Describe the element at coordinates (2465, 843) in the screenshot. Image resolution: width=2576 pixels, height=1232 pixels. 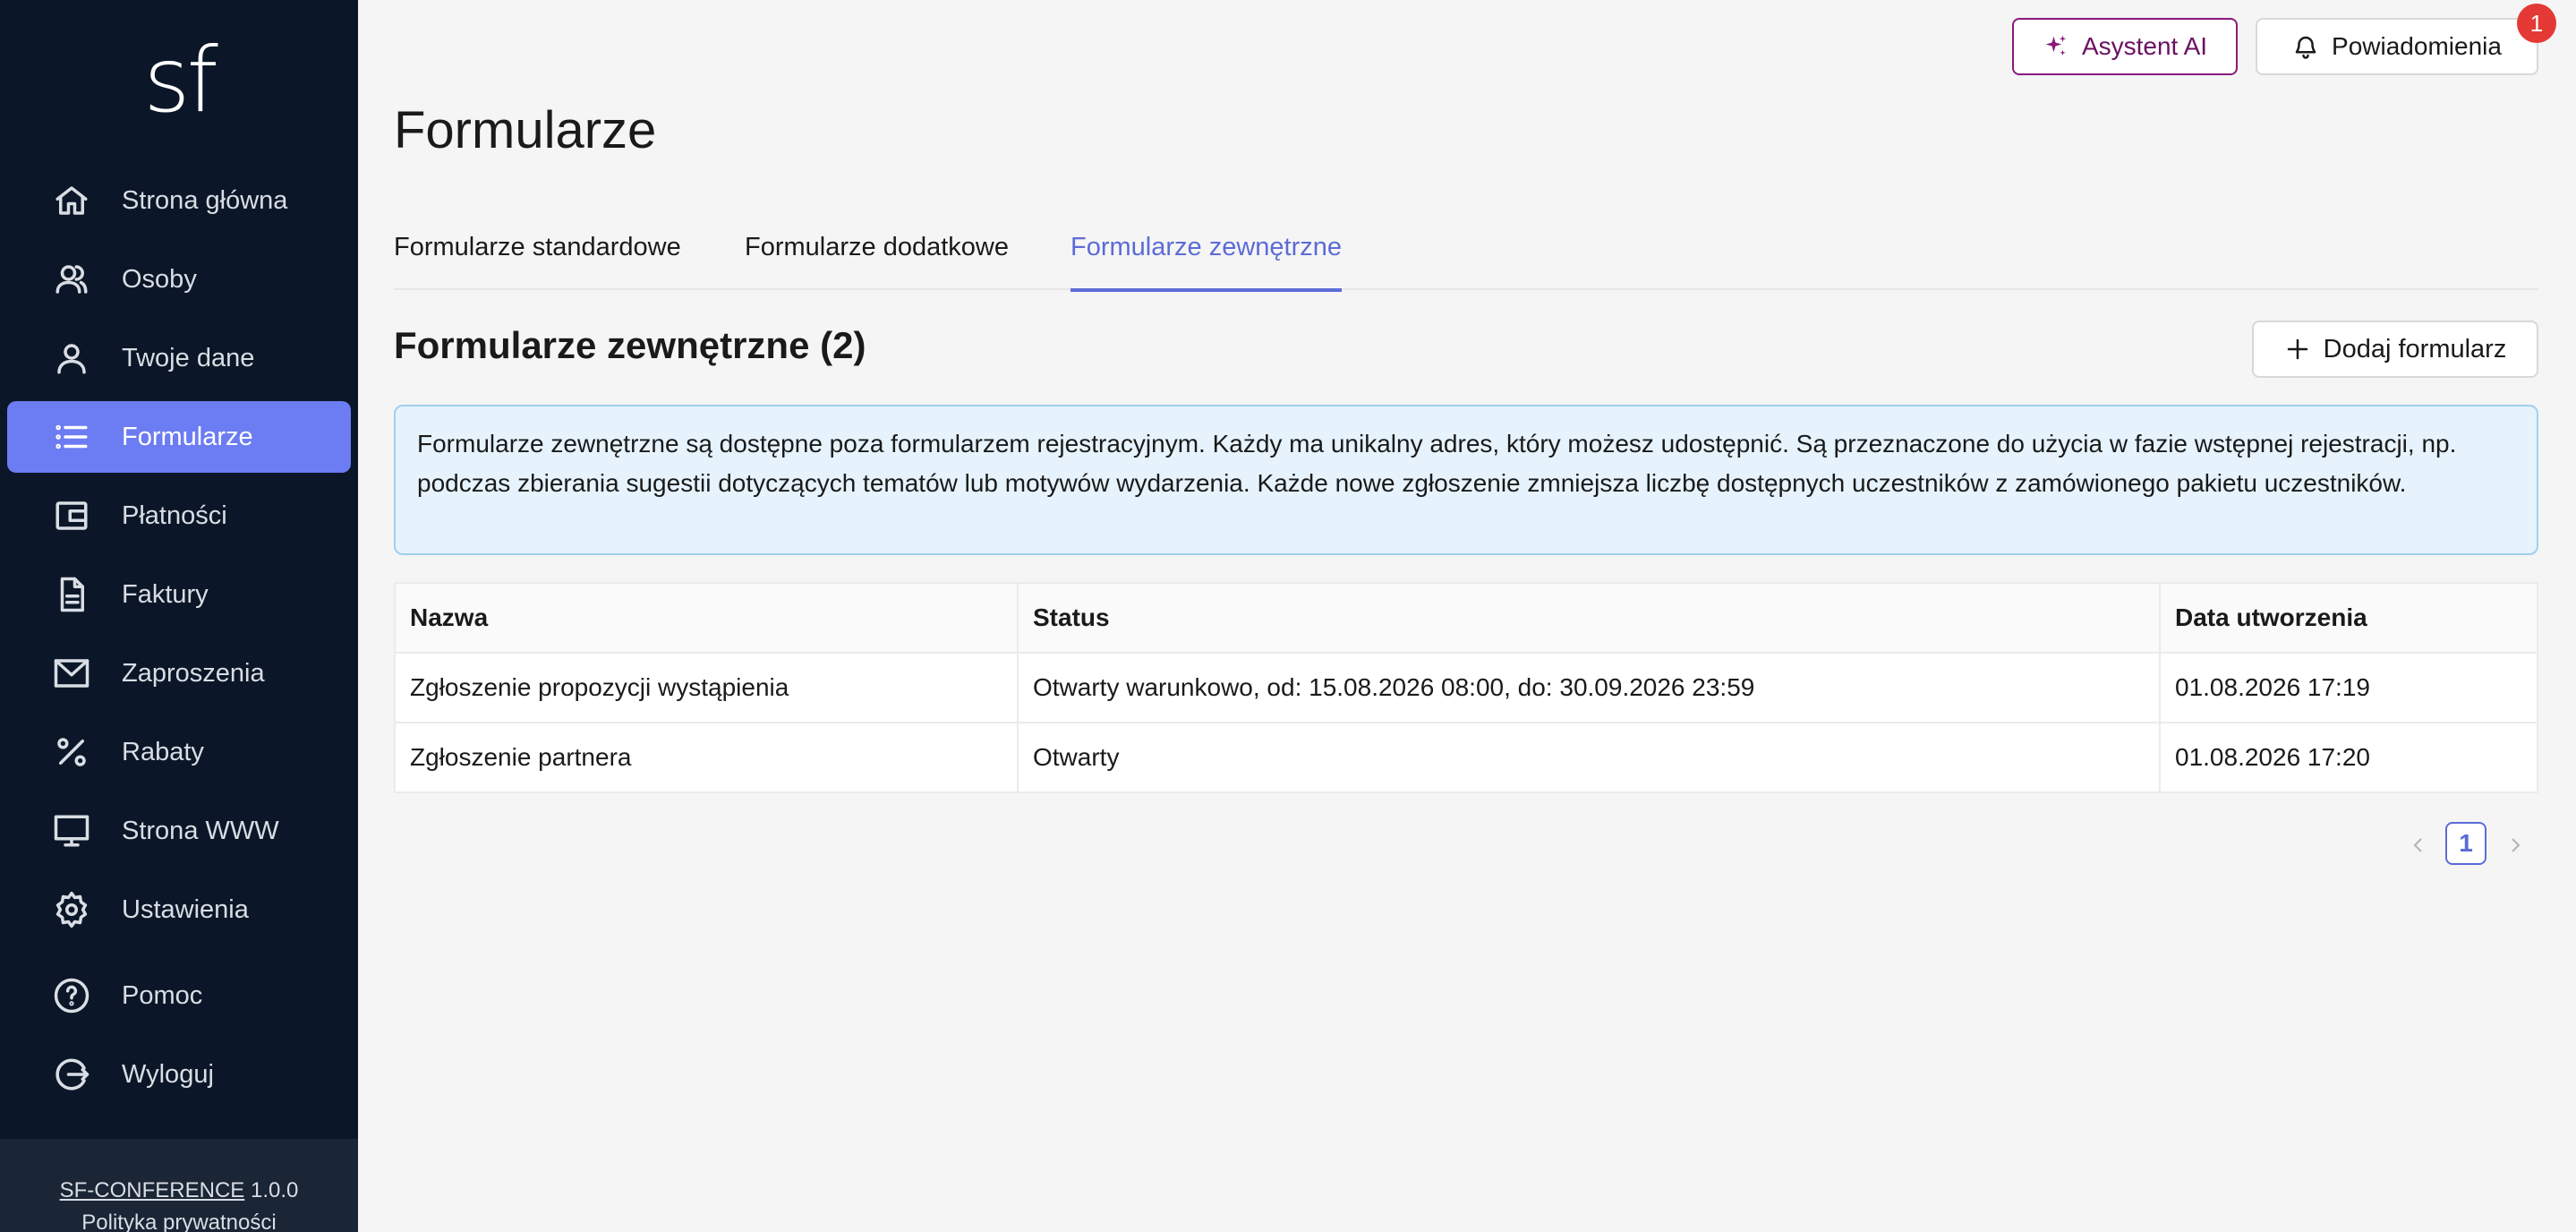
I see `pagination-page-button: 1` at that location.